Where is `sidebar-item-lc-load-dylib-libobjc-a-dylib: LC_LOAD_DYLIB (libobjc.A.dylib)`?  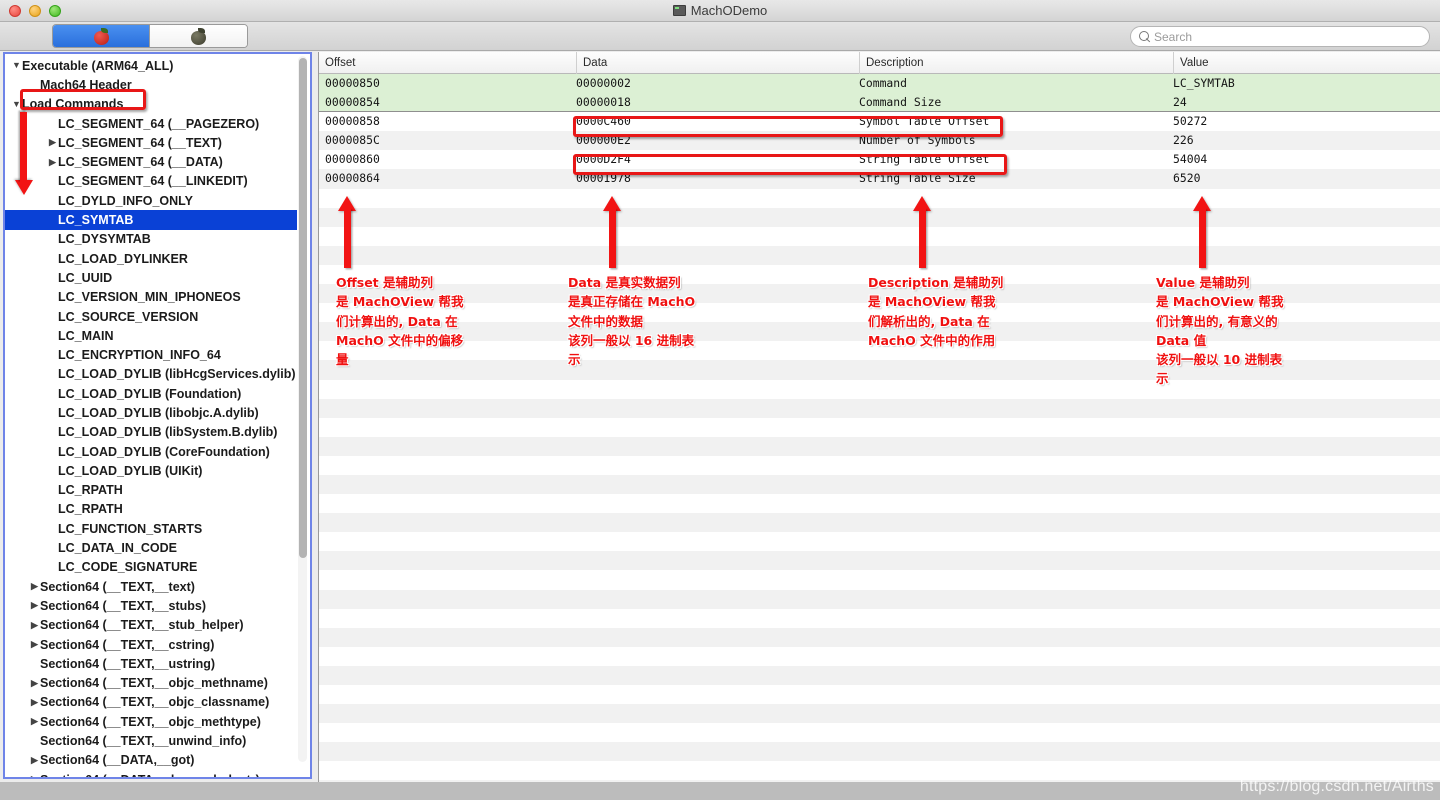
sidebar-item-lc-load-dylib-libobjc-a-dylib: LC_LOAD_DYLIB (libobjc.A.dylib) is located at coordinates (151, 412).